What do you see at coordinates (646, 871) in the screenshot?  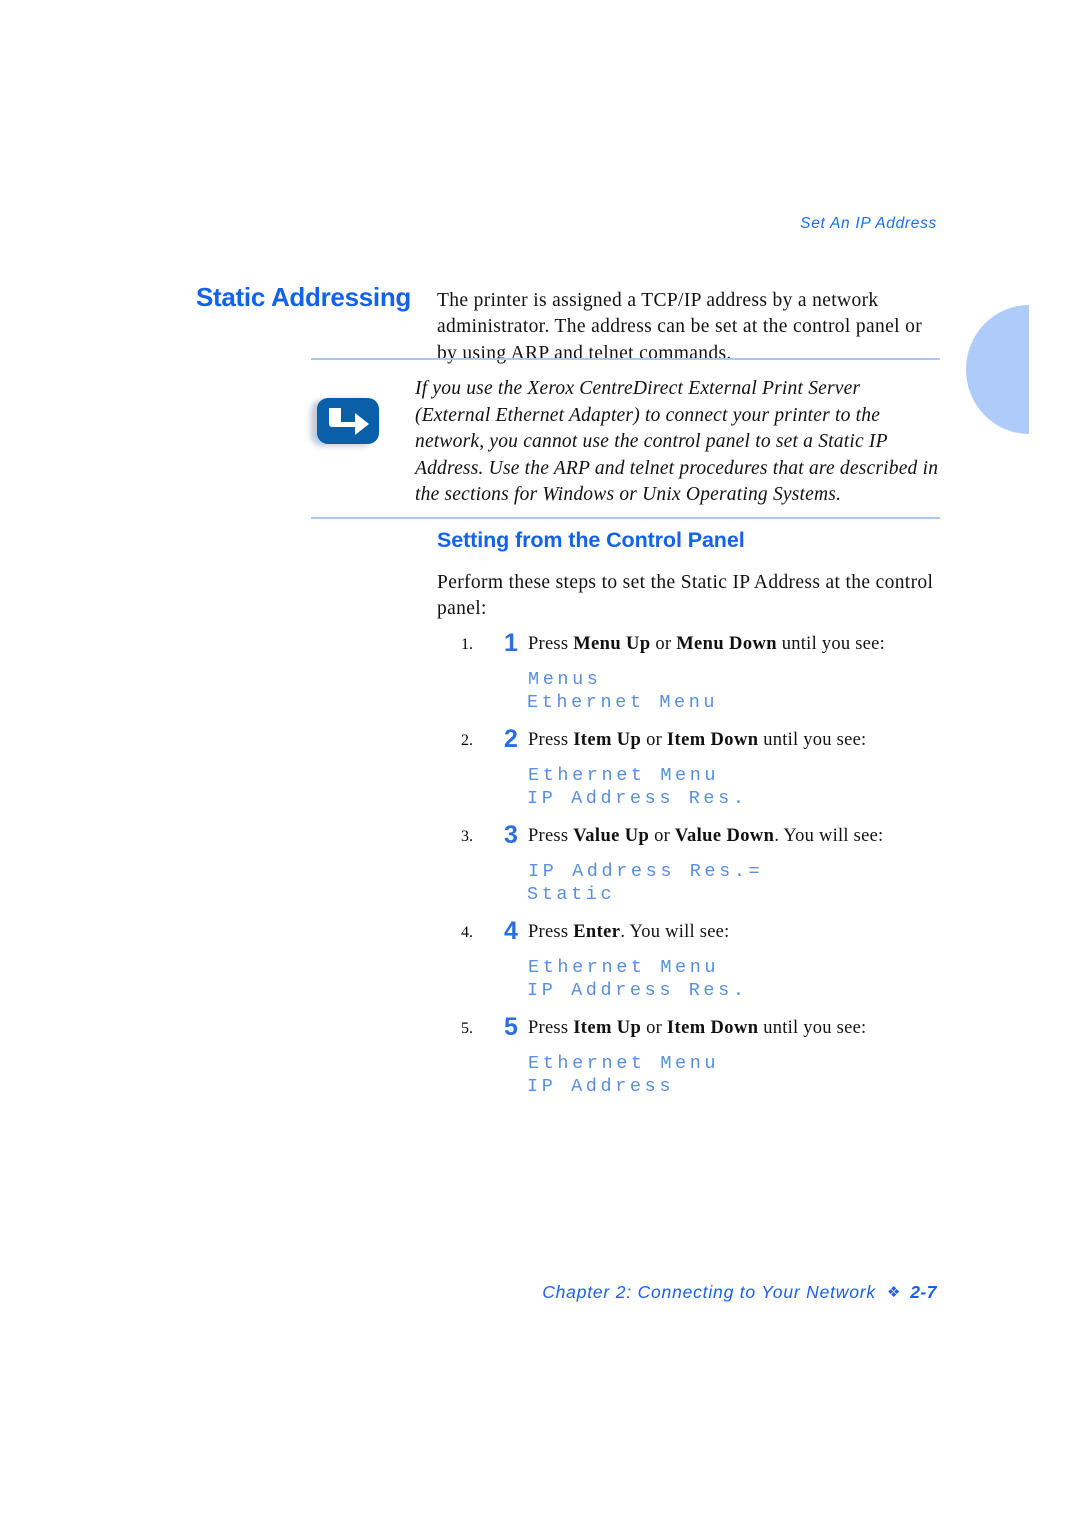 I see `control-panel-display-line: IP Address Res.=` at bounding box center [646, 871].